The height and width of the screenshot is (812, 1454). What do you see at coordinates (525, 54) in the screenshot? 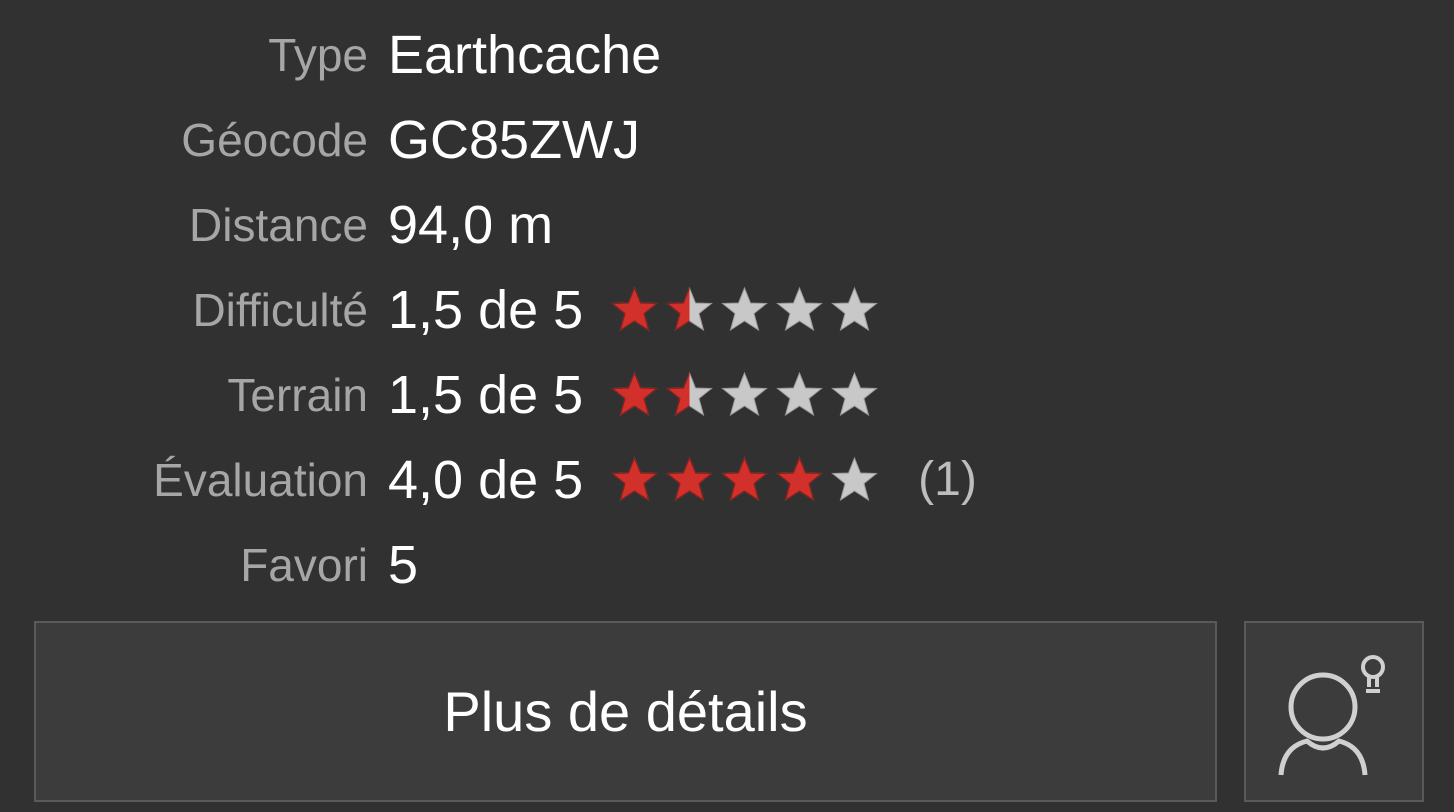
I see `type-value: Earthcache` at bounding box center [525, 54].